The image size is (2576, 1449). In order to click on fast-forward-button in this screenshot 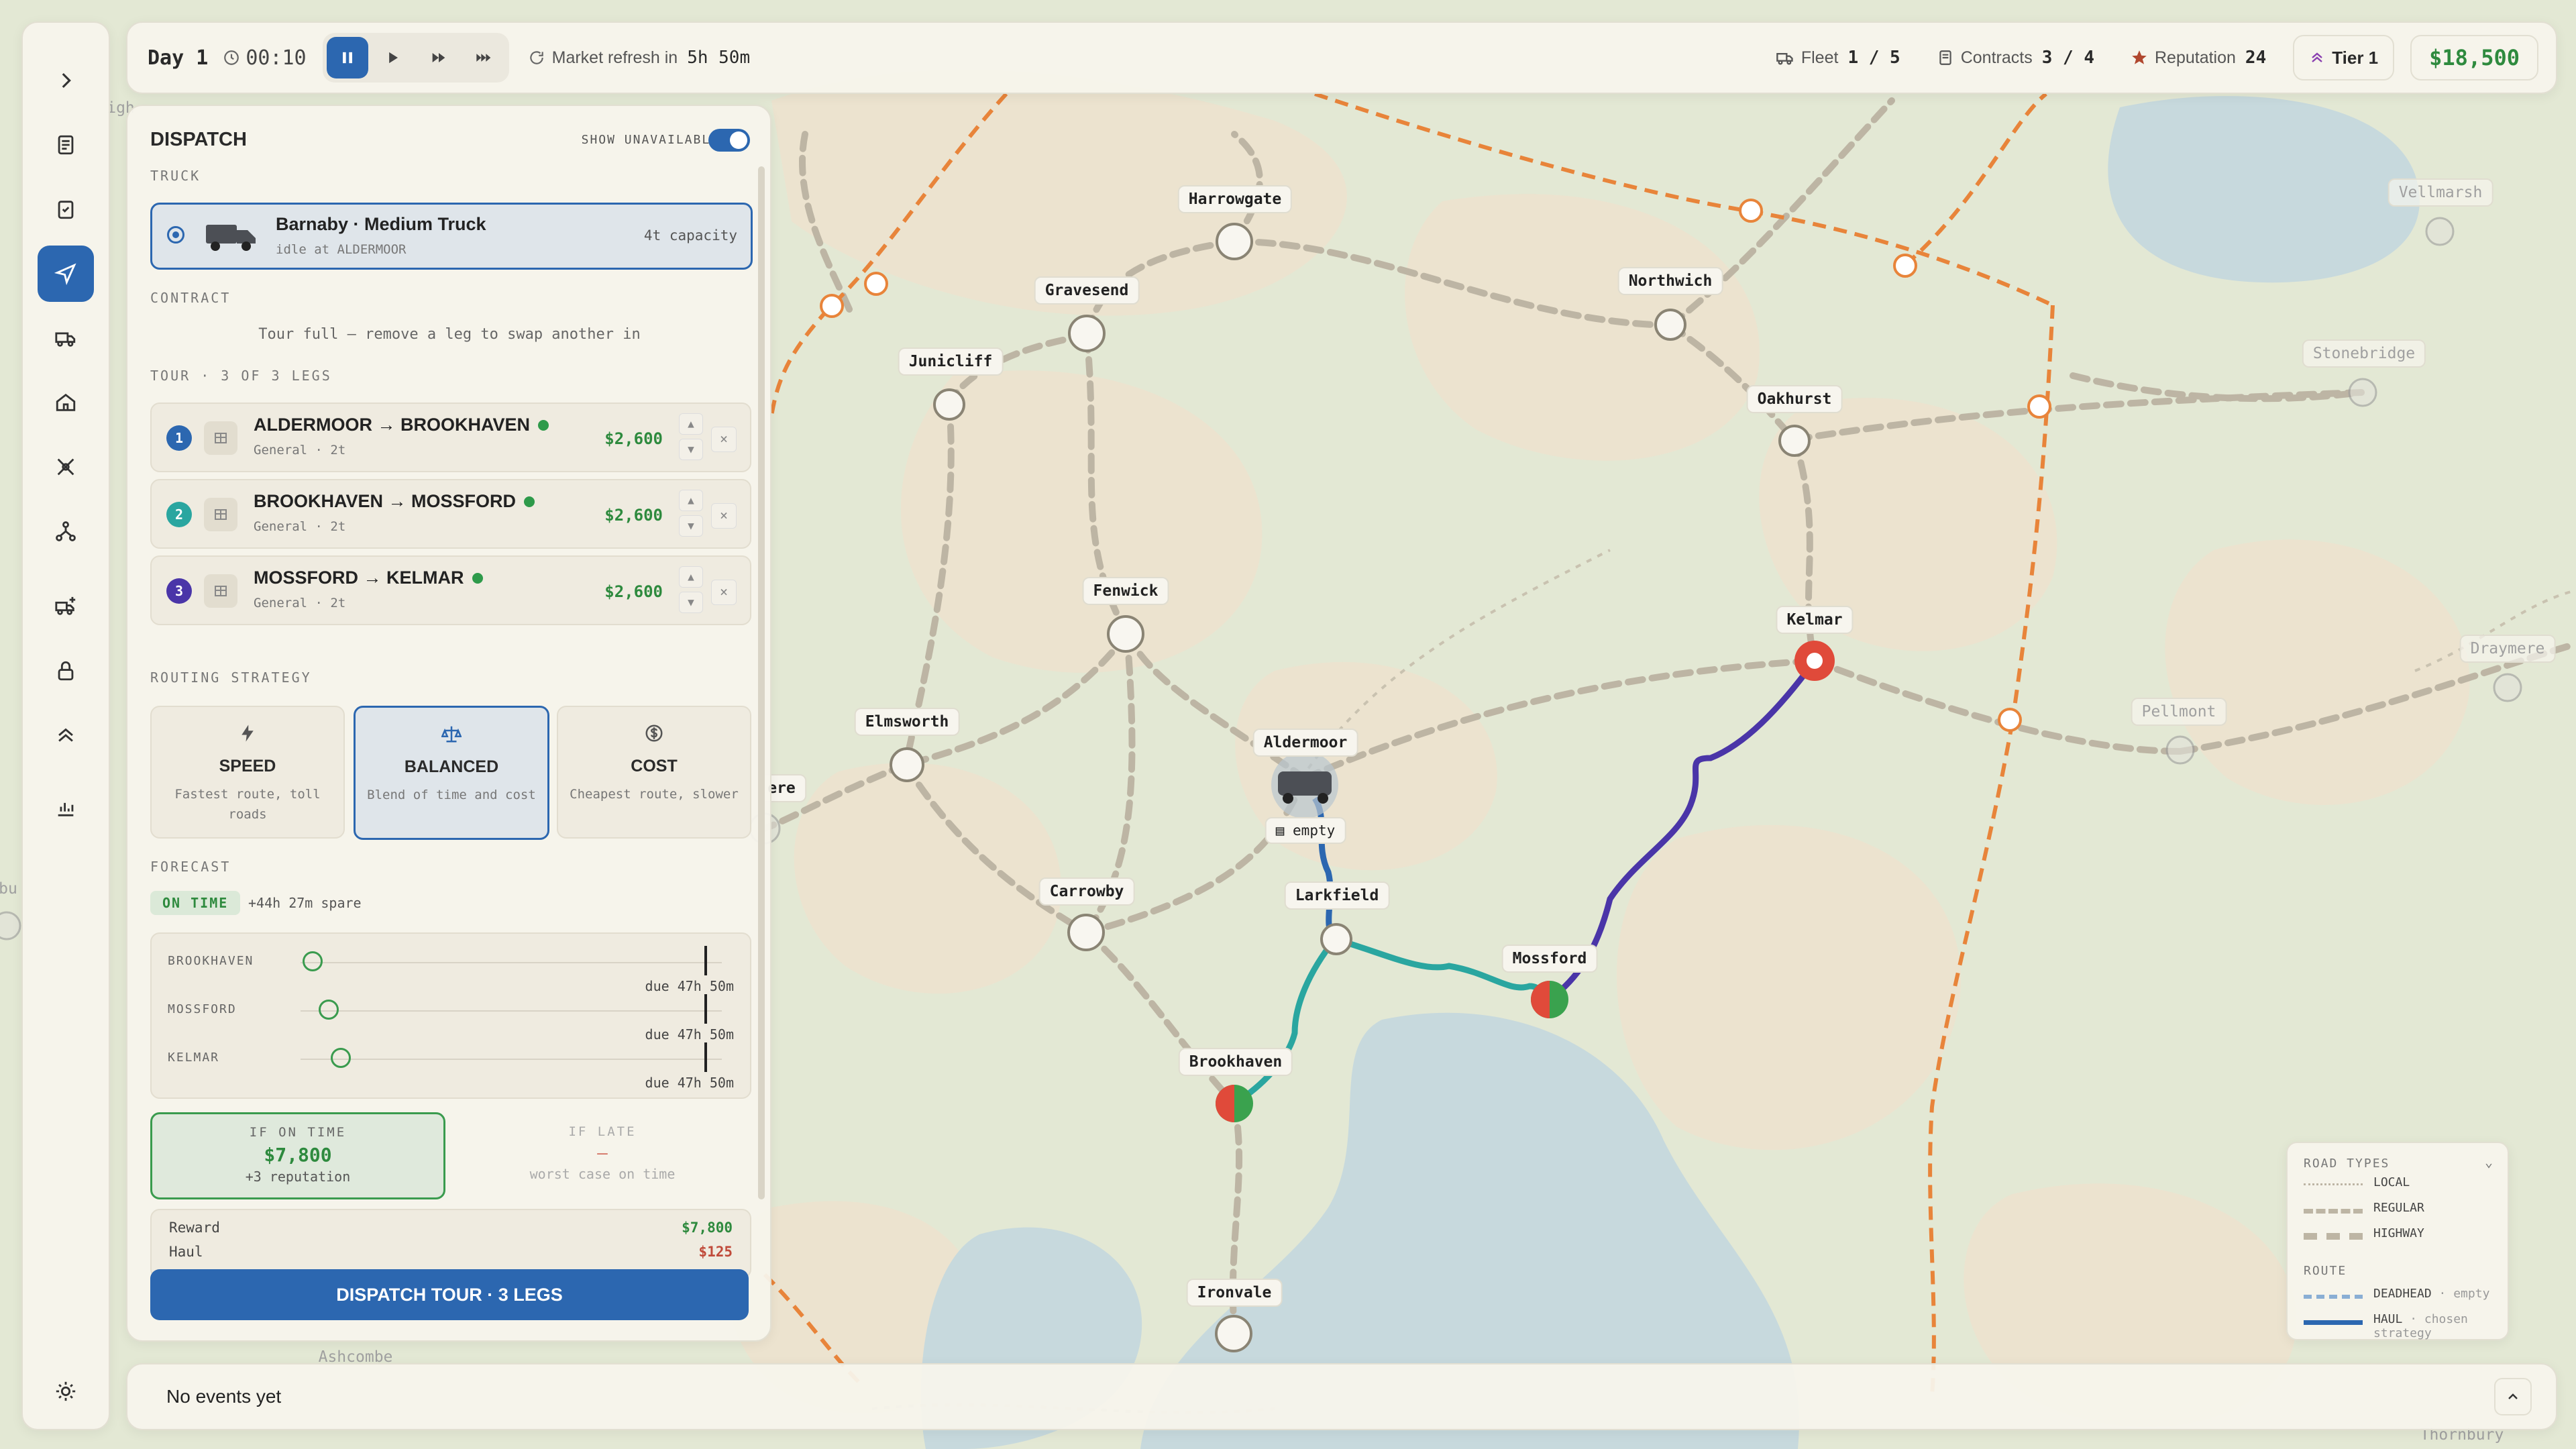, I will do `click(439, 57)`.